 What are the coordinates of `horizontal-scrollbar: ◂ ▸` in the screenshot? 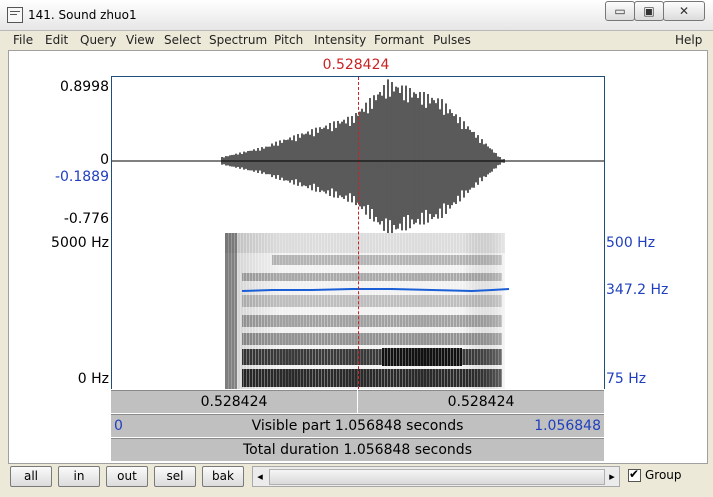 It's located at (436, 476).